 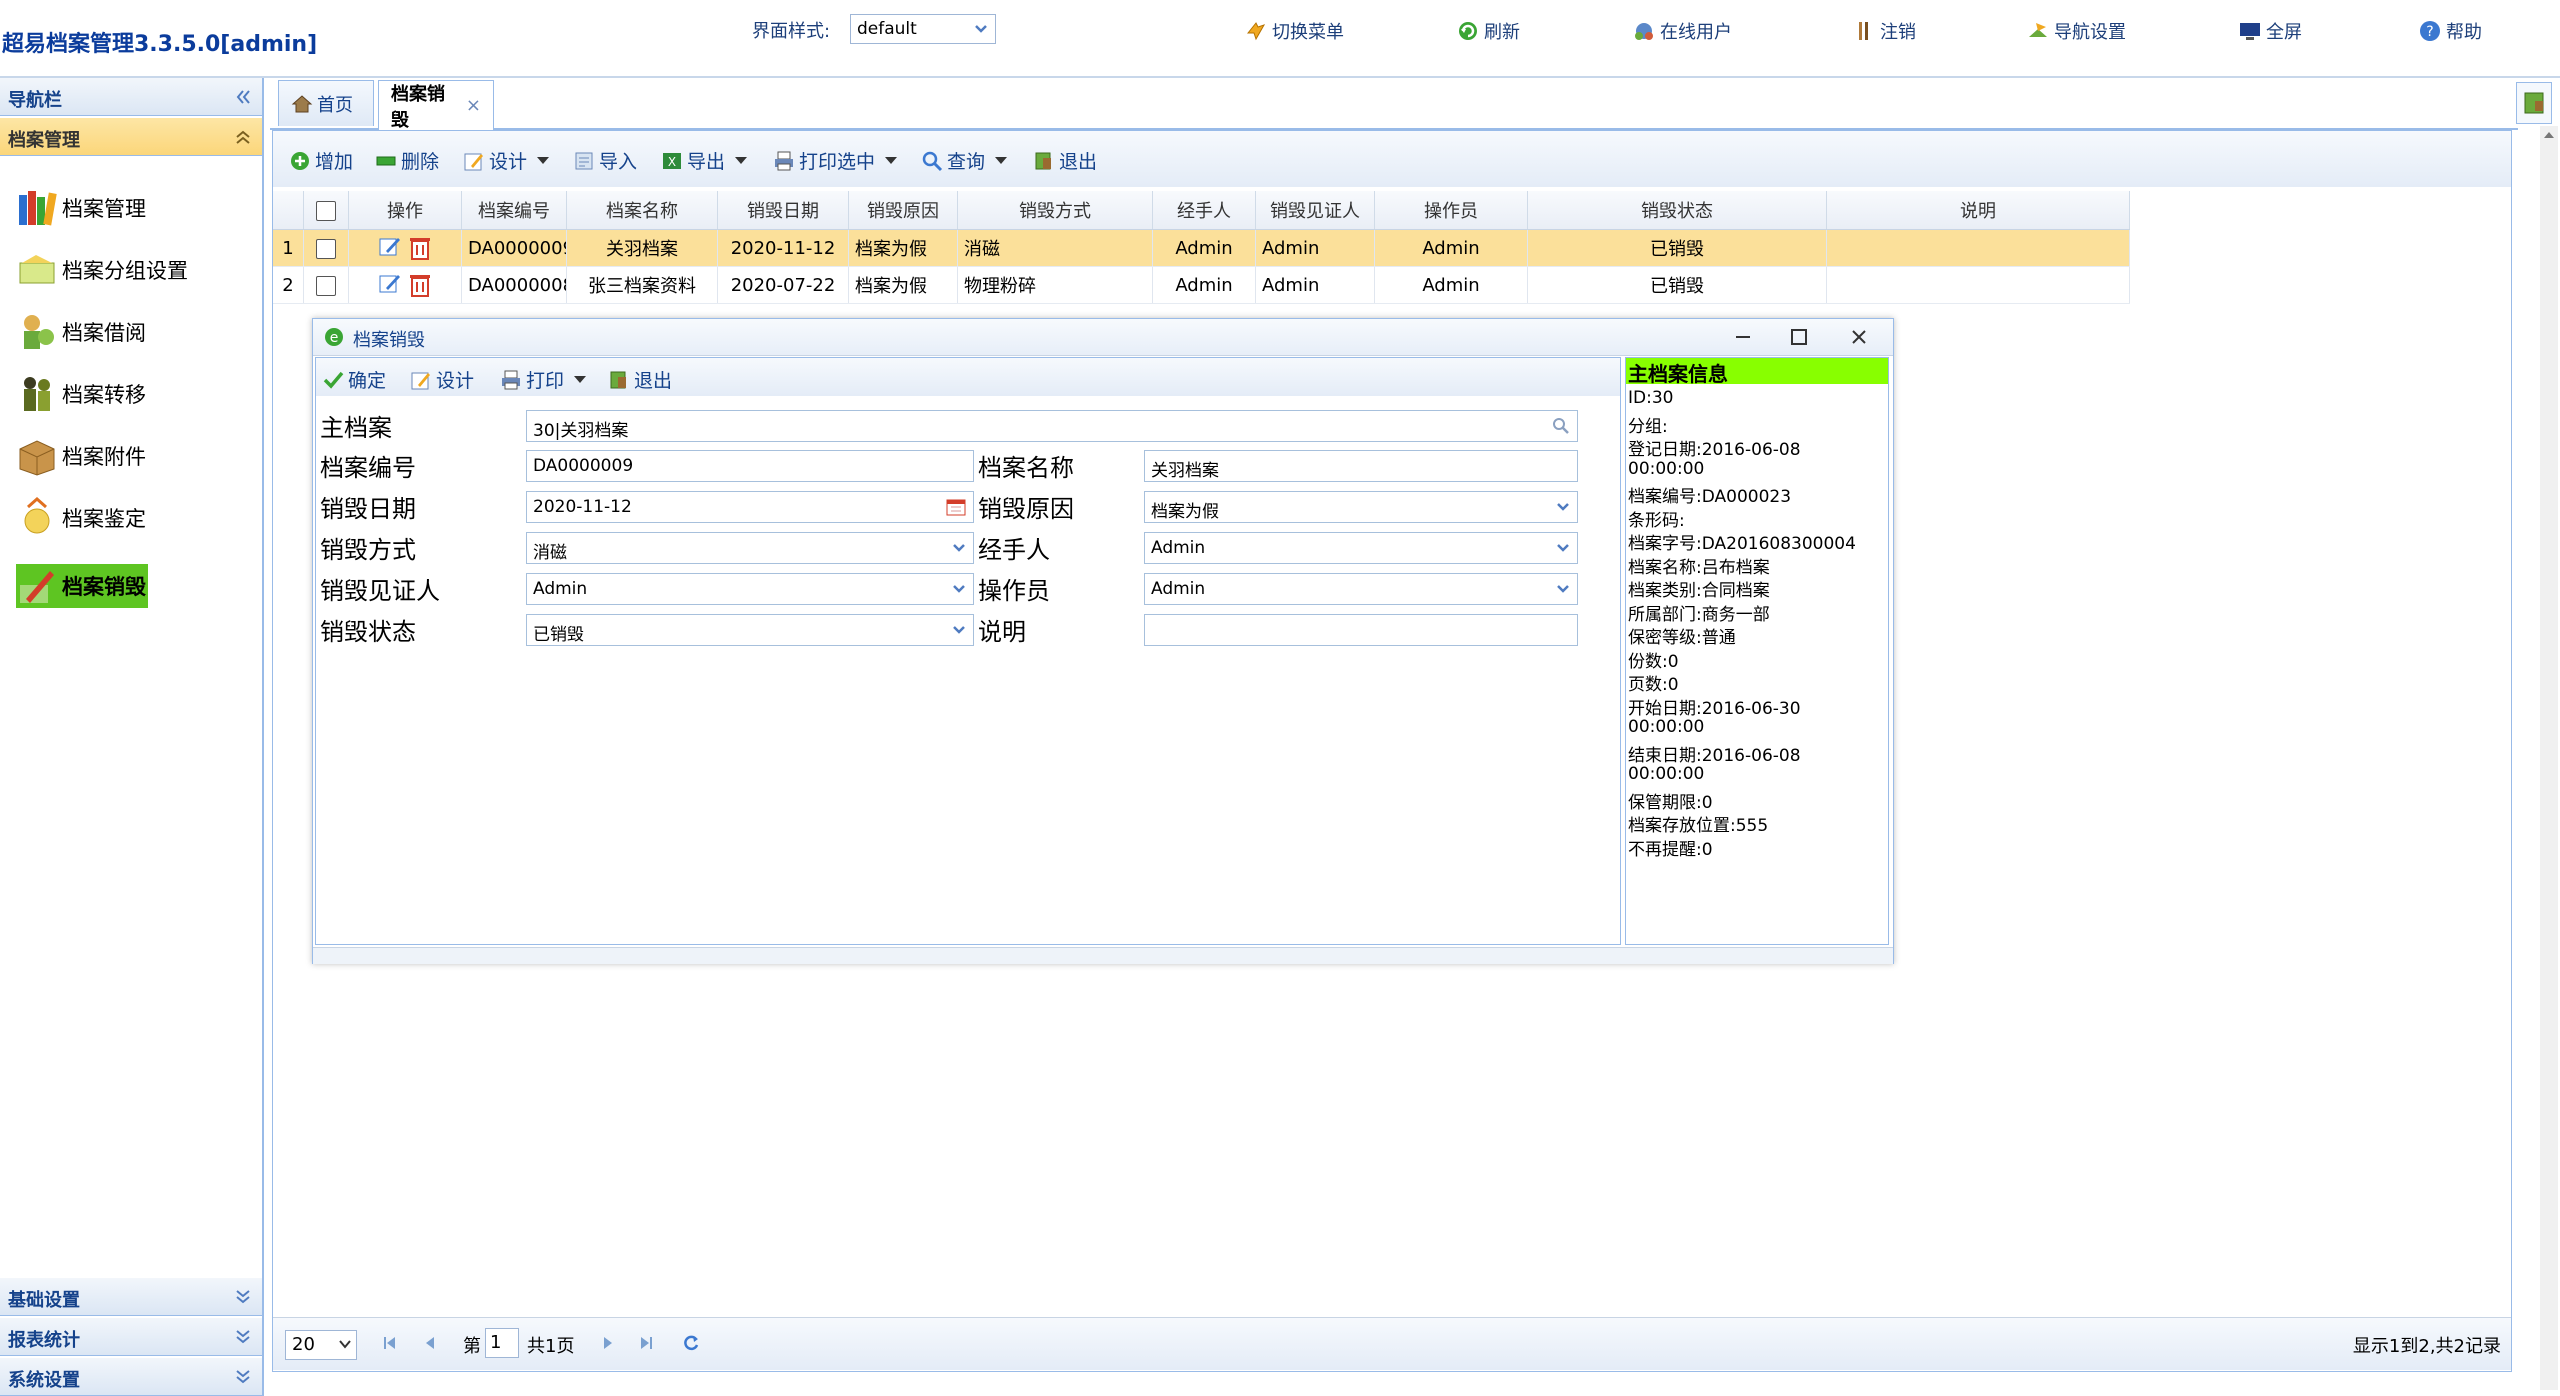 I want to click on dialog-print-label: 打印, so click(x=545, y=381).